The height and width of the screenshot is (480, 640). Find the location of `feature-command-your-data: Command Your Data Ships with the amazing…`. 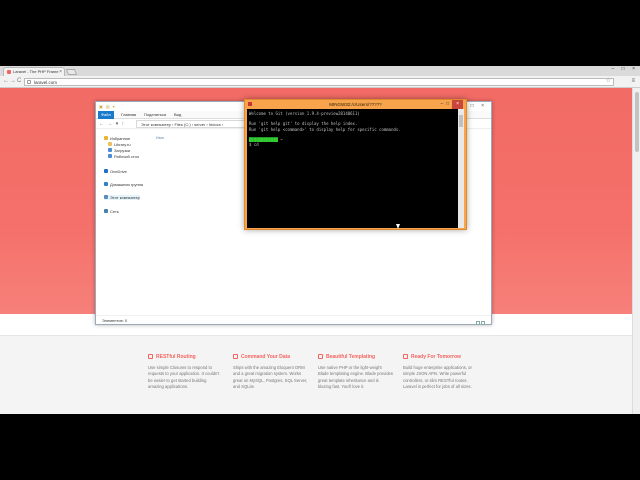

feature-command-your-data: Command Your Data Ships with the amazing… is located at coordinates (270, 372).